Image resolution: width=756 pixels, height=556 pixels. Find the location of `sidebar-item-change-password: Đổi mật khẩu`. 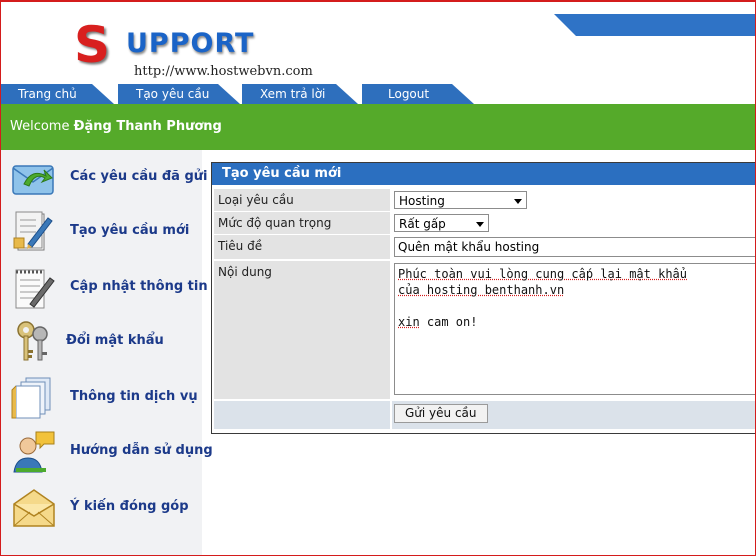

sidebar-item-change-password: Đổi mật khẩu is located at coordinates (101, 343).